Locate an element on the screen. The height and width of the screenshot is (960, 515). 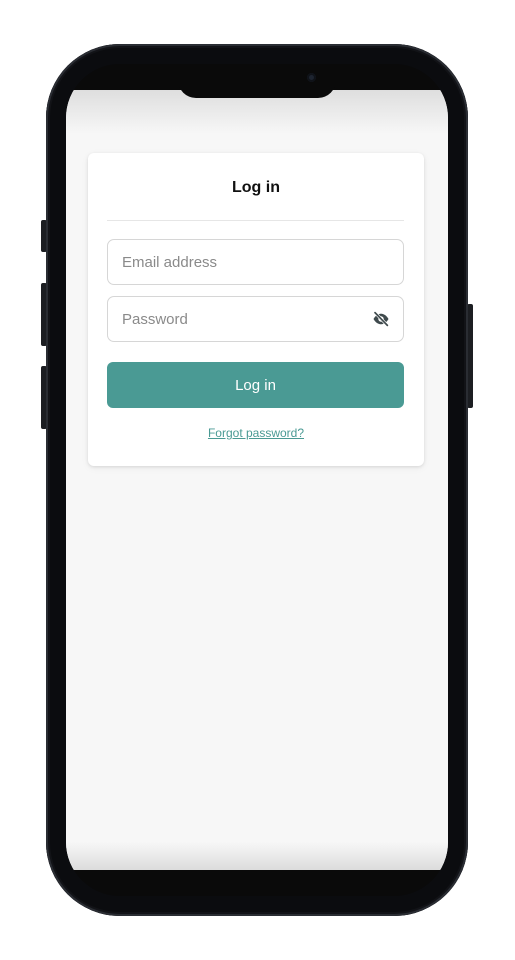
password-field is located at coordinates (255, 319).